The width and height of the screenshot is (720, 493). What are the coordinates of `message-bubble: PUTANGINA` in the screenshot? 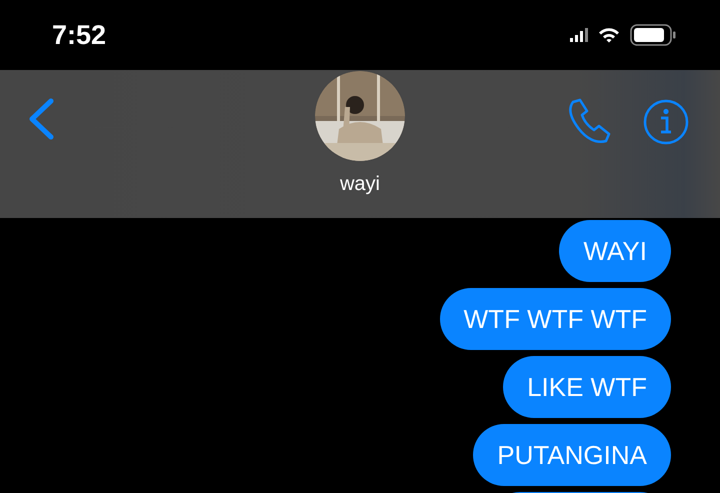 It's located at (572, 455).